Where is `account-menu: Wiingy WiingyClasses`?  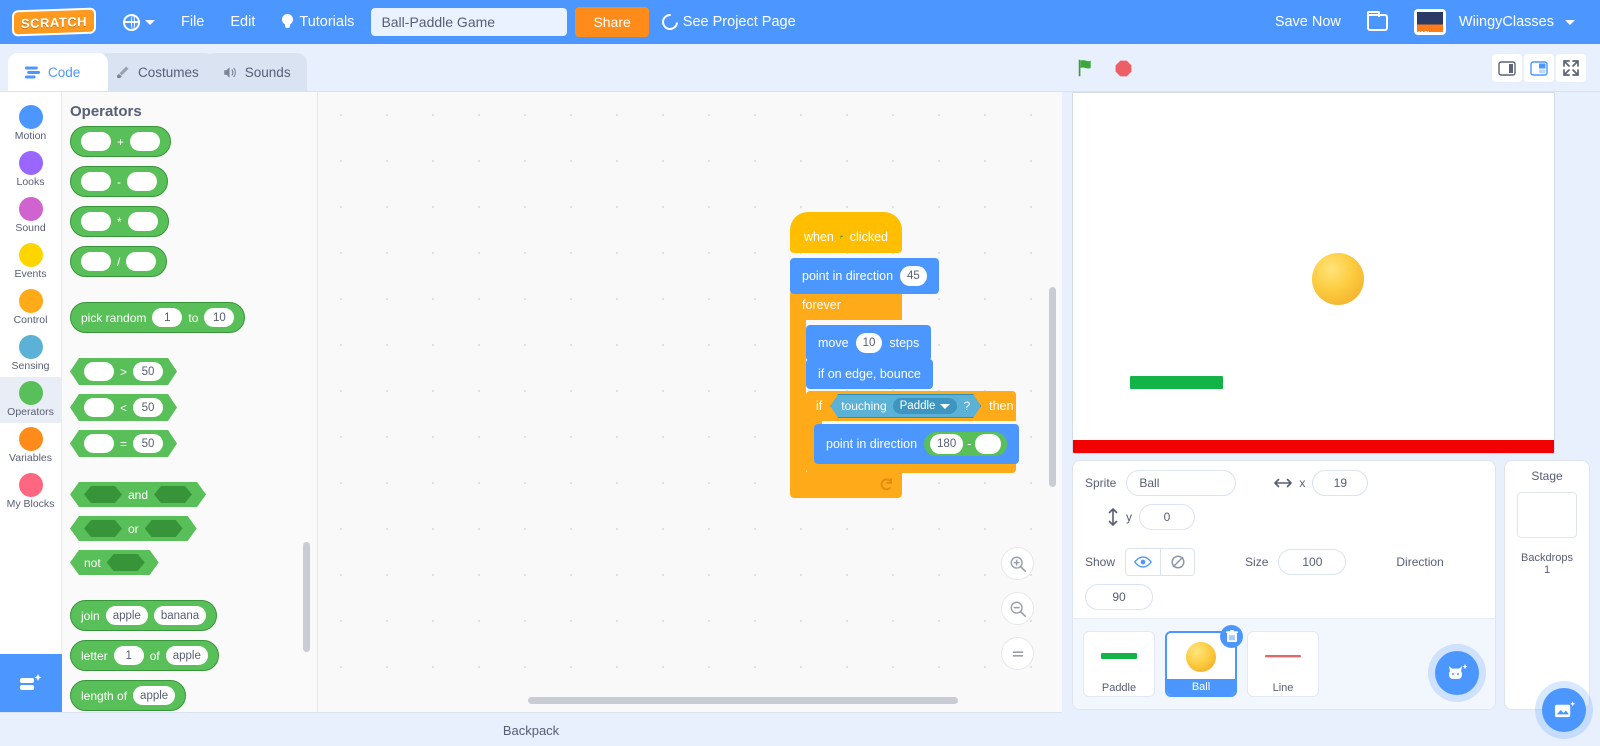
account-menu: Wiingy WiingyClasses is located at coordinates (1494, 22).